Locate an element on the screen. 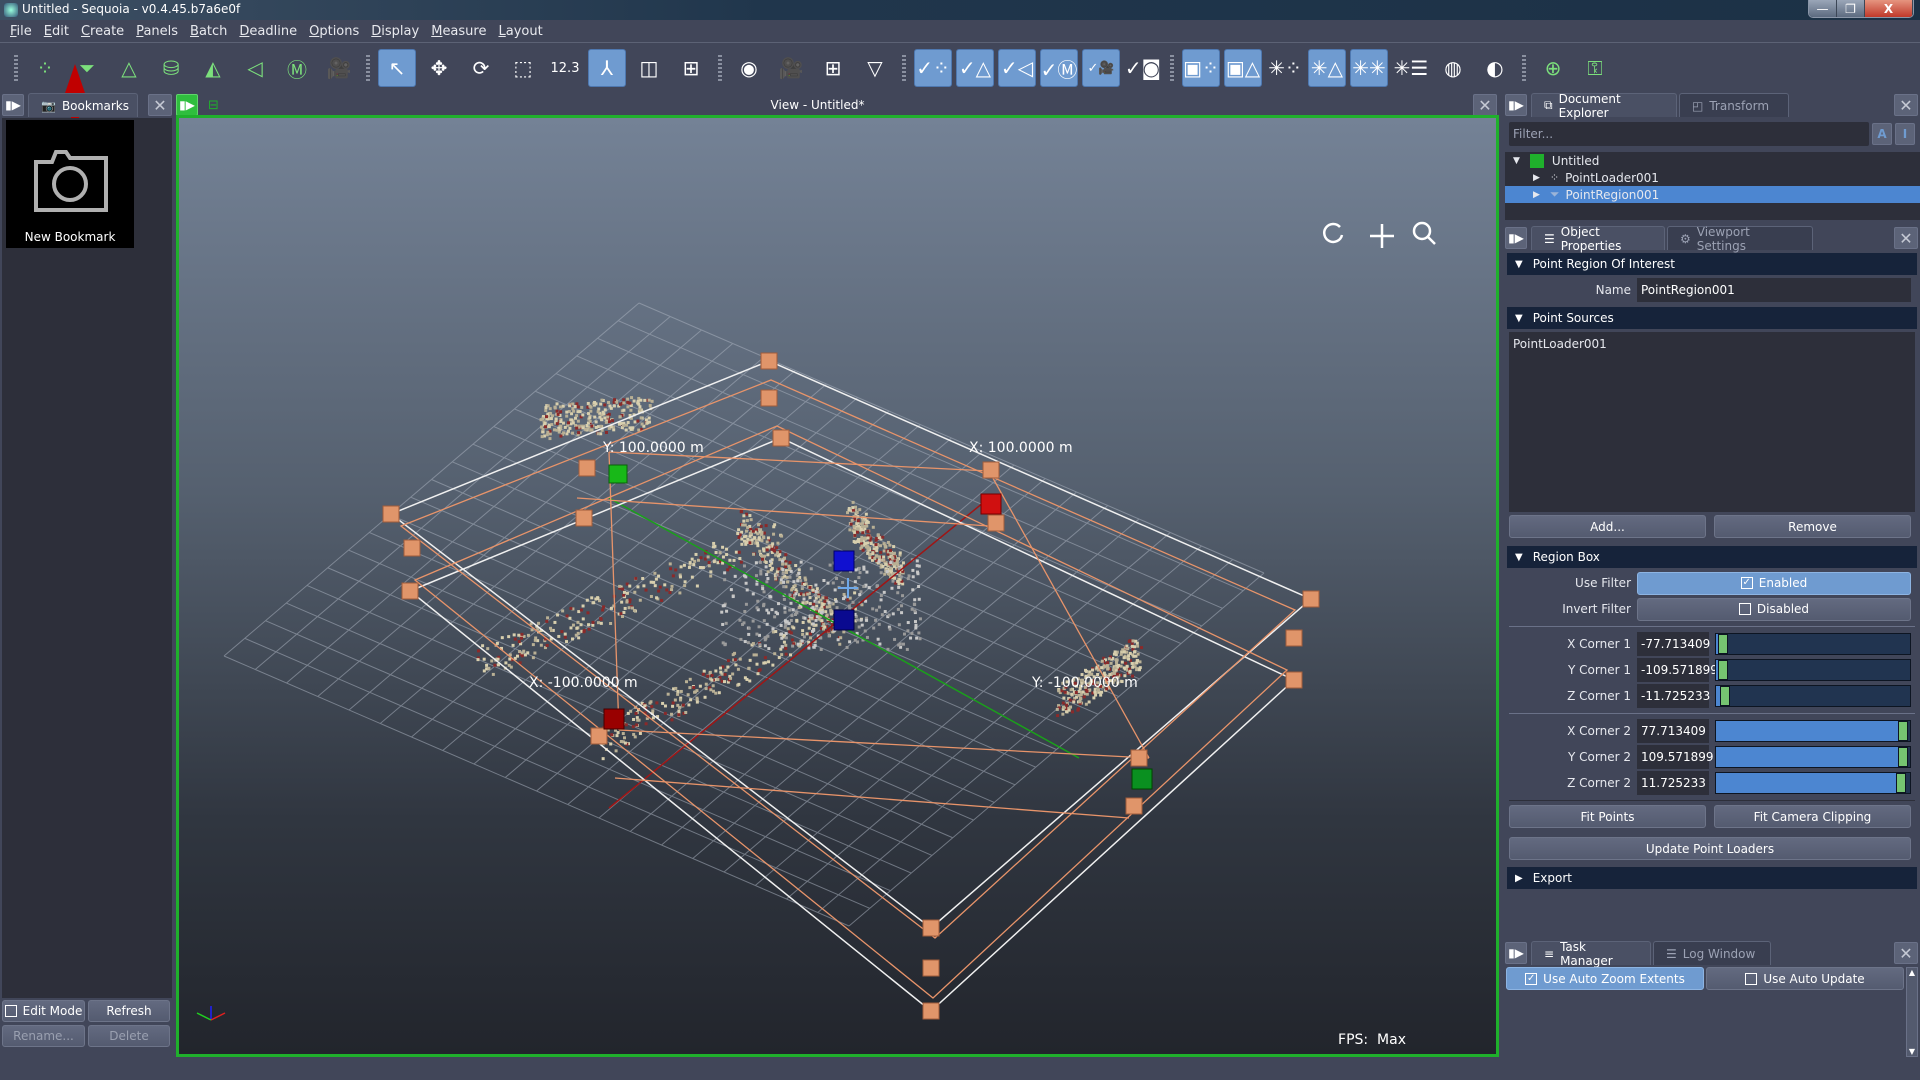  close-window-button: X is located at coordinates (1889, 8).